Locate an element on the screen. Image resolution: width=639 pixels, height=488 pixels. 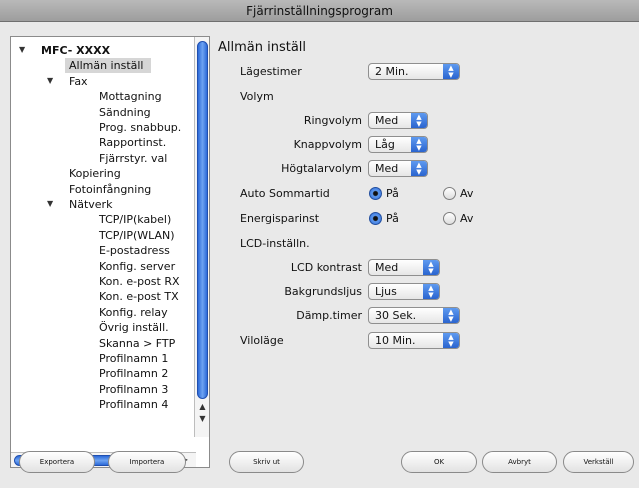
tree-item: Kon. e-post RX is located at coordinates (139, 281).